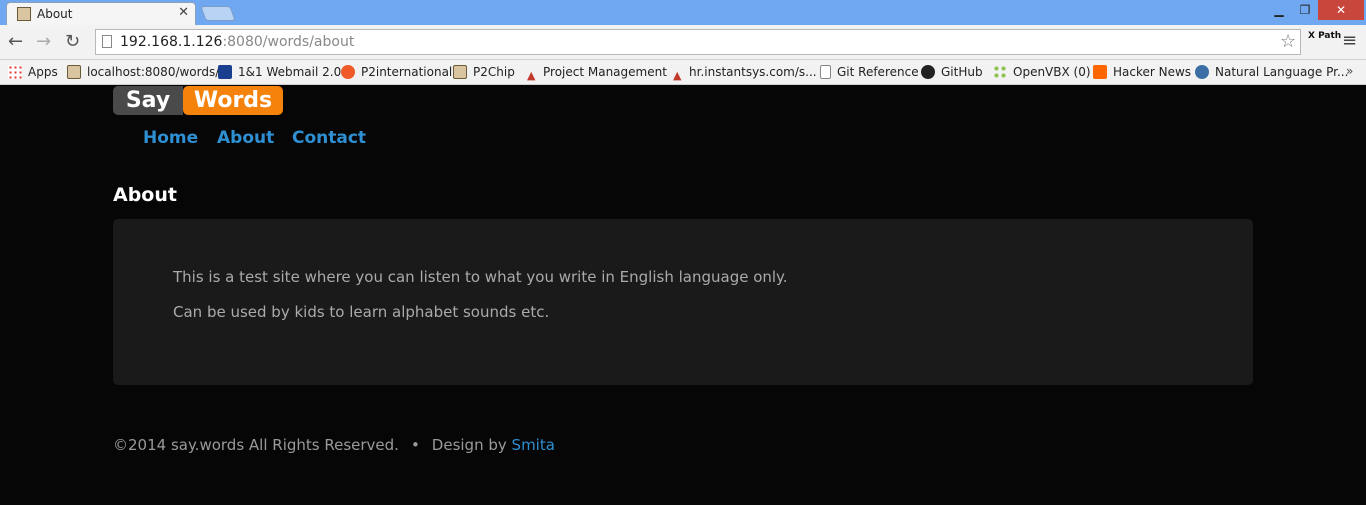 The image size is (1366, 505). I want to click on bookmark-project-management: ▲ Project Management, so click(597, 73).